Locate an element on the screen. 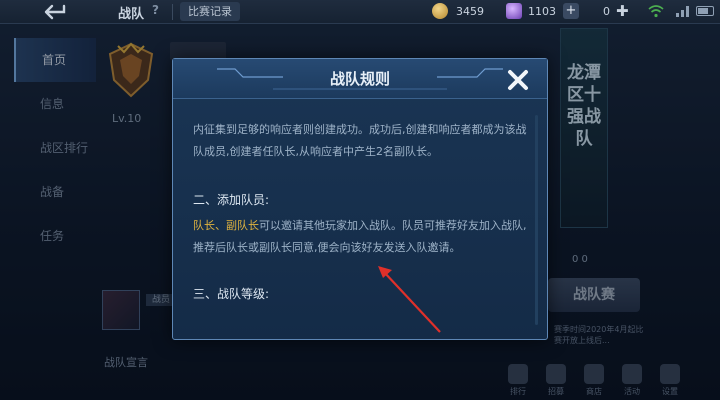 This screenshot has height=400, width=720. dialog-title: 战队规则 is located at coordinates (359, 79).